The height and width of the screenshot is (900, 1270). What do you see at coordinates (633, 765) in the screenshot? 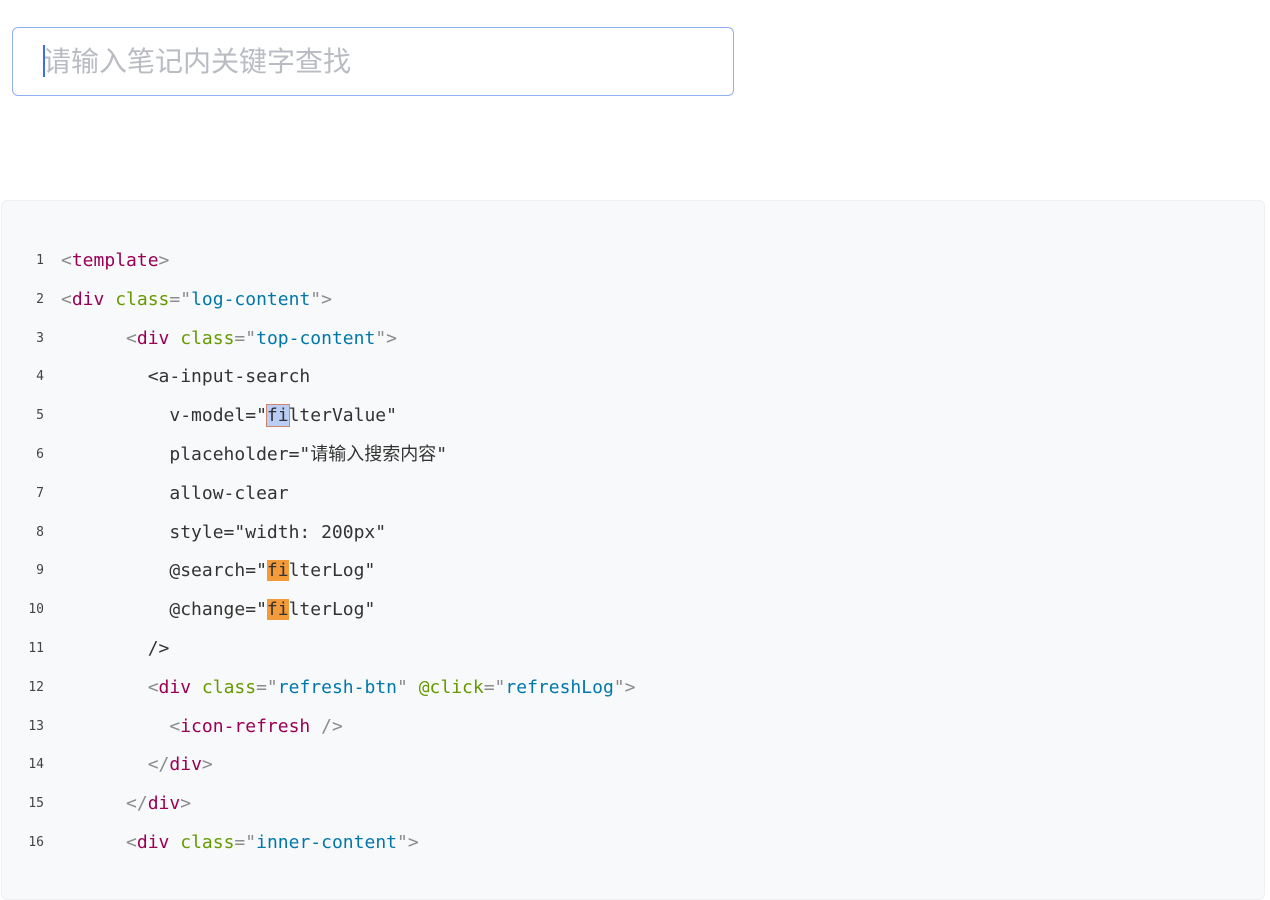
I see `code-line: 14 </div>` at bounding box center [633, 765].